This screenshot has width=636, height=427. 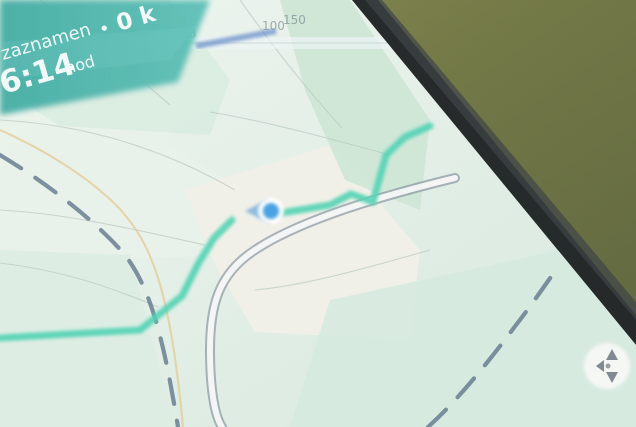 What do you see at coordinates (273, 26) in the screenshot?
I see `scale-label-100: 100` at bounding box center [273, 26].